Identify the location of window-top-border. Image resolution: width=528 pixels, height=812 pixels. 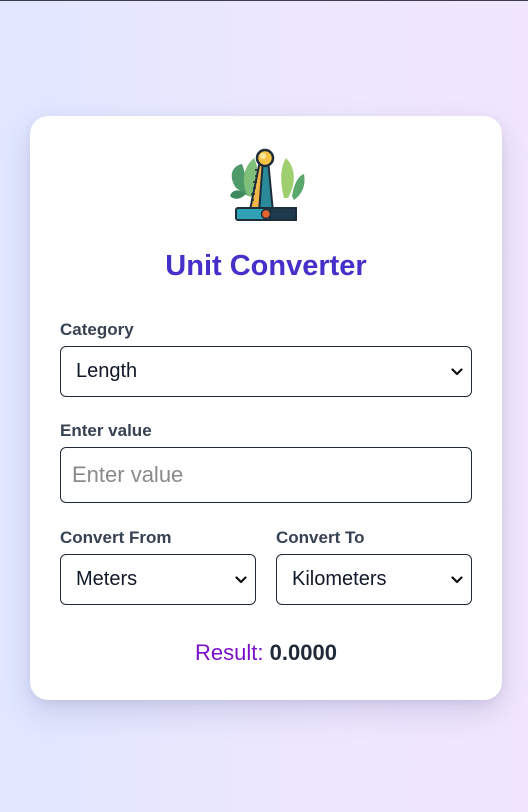
(264, 0).